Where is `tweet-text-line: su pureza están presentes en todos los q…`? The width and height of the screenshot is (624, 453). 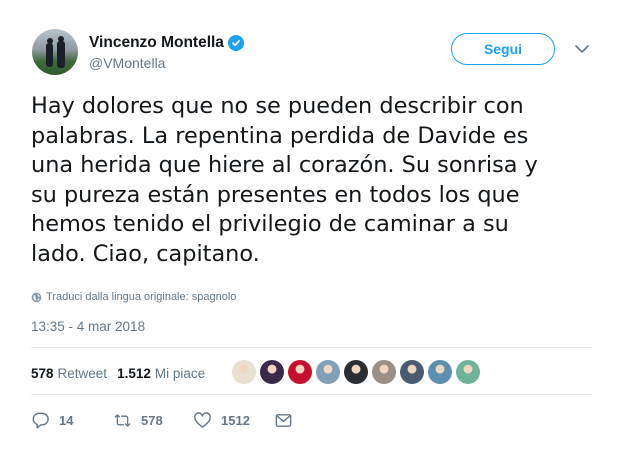
tweet-text-line: su pureza están presentes en todos los q… is located at coordinates (275, 194).